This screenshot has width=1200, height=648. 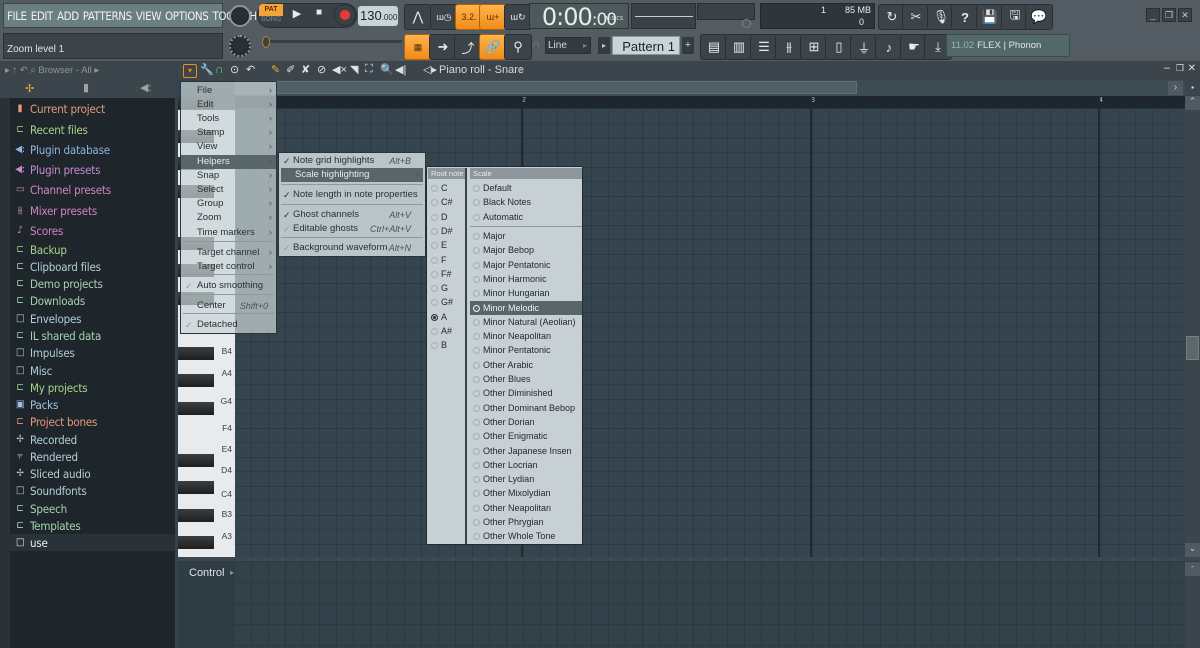 I want to click on scale-option: Minor Hungarian, so click(x=526, y=293).